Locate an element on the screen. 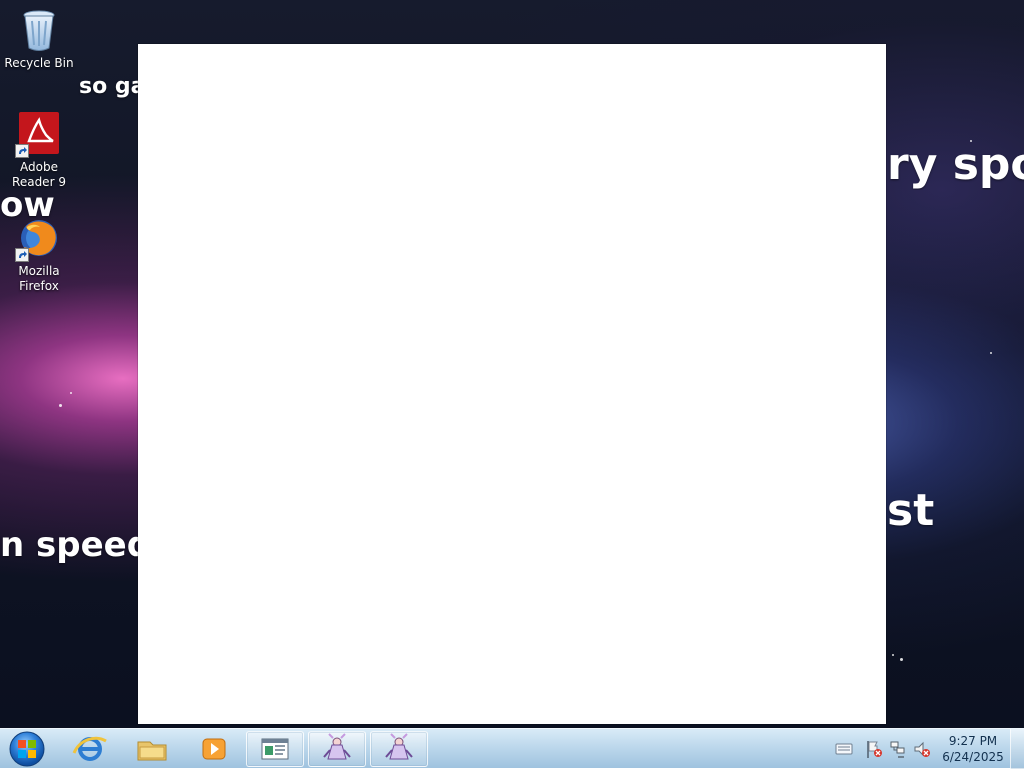 This screenshot has height=773, width=1024. taskbar: 9:27 PM 6/24/2025 is located at coordinates (512, 748).